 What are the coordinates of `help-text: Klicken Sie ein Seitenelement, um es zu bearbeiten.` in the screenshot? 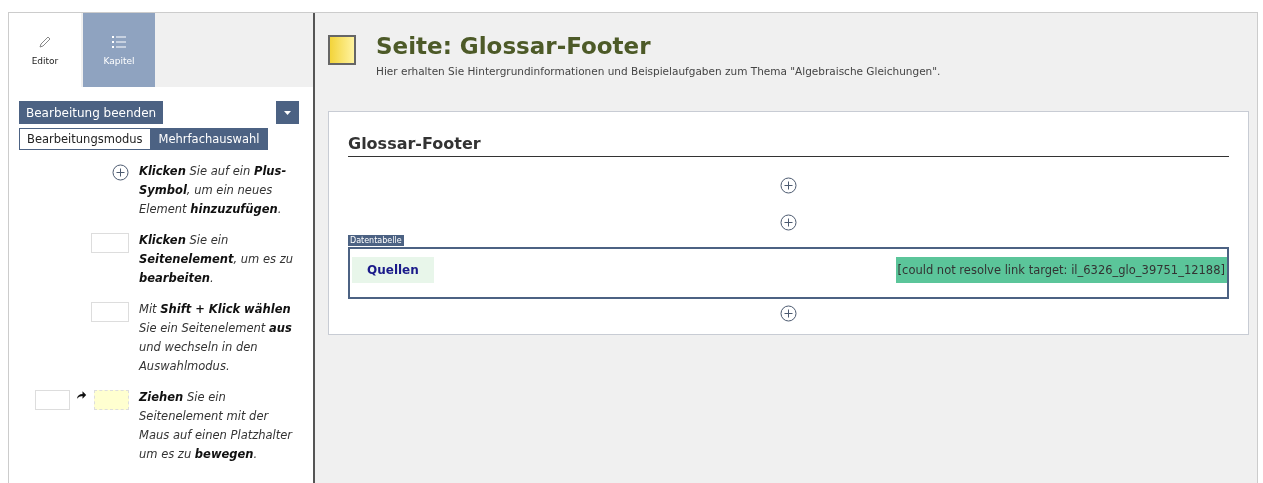 It's located at (216, 259).